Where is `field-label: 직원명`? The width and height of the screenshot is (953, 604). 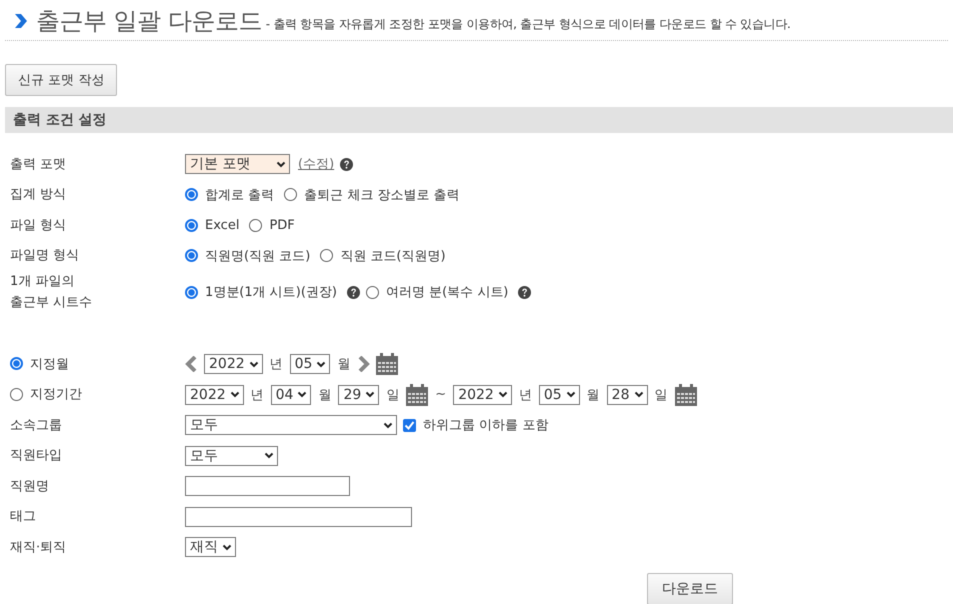
field-label: 직원명 is located at coordinates (29, 486).